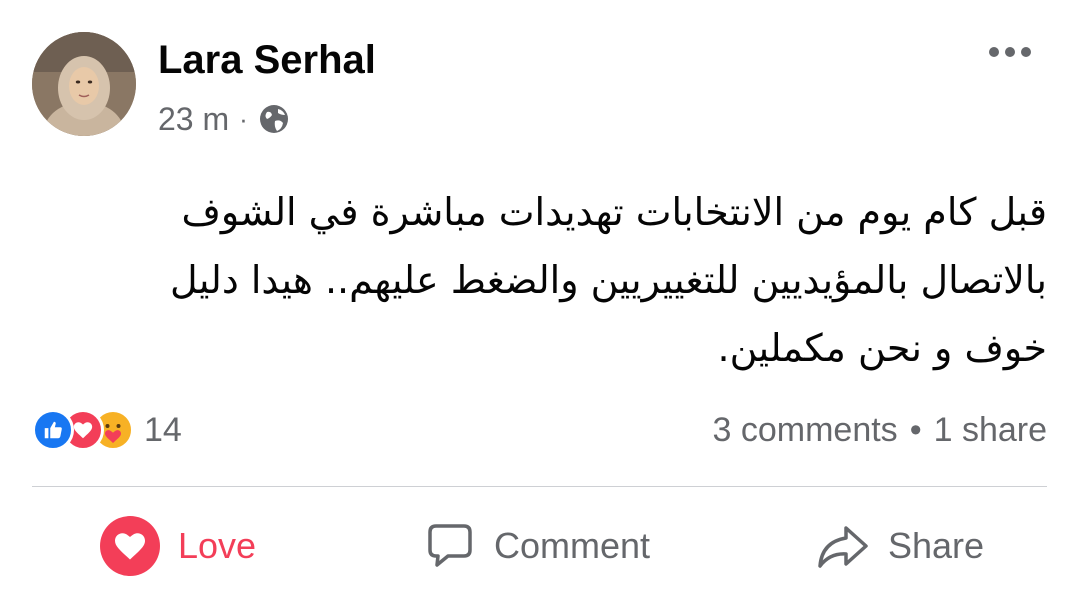 This screenshot has width=1077, height=597. I want to click on globe-icon, so click(274, 119).